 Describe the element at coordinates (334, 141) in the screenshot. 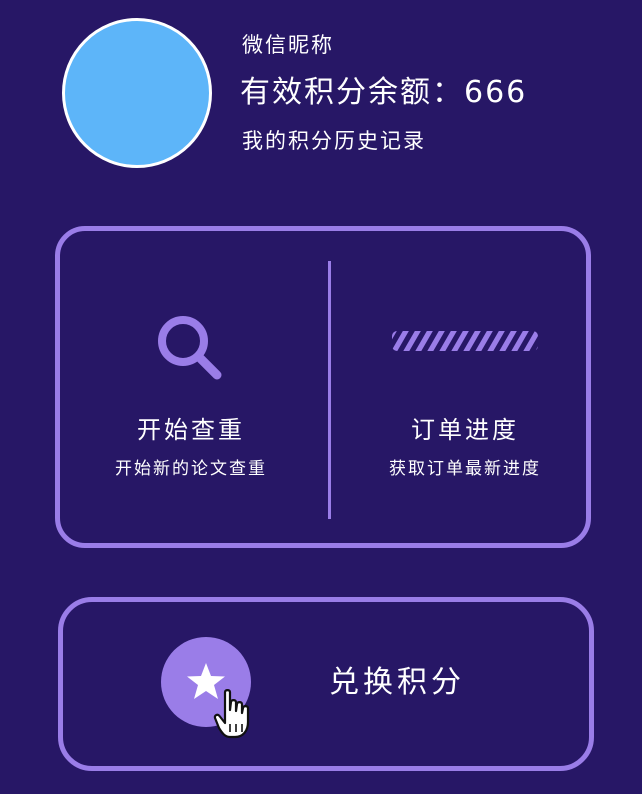

I see `points-history-link: 我的积分历史记录` at that location.